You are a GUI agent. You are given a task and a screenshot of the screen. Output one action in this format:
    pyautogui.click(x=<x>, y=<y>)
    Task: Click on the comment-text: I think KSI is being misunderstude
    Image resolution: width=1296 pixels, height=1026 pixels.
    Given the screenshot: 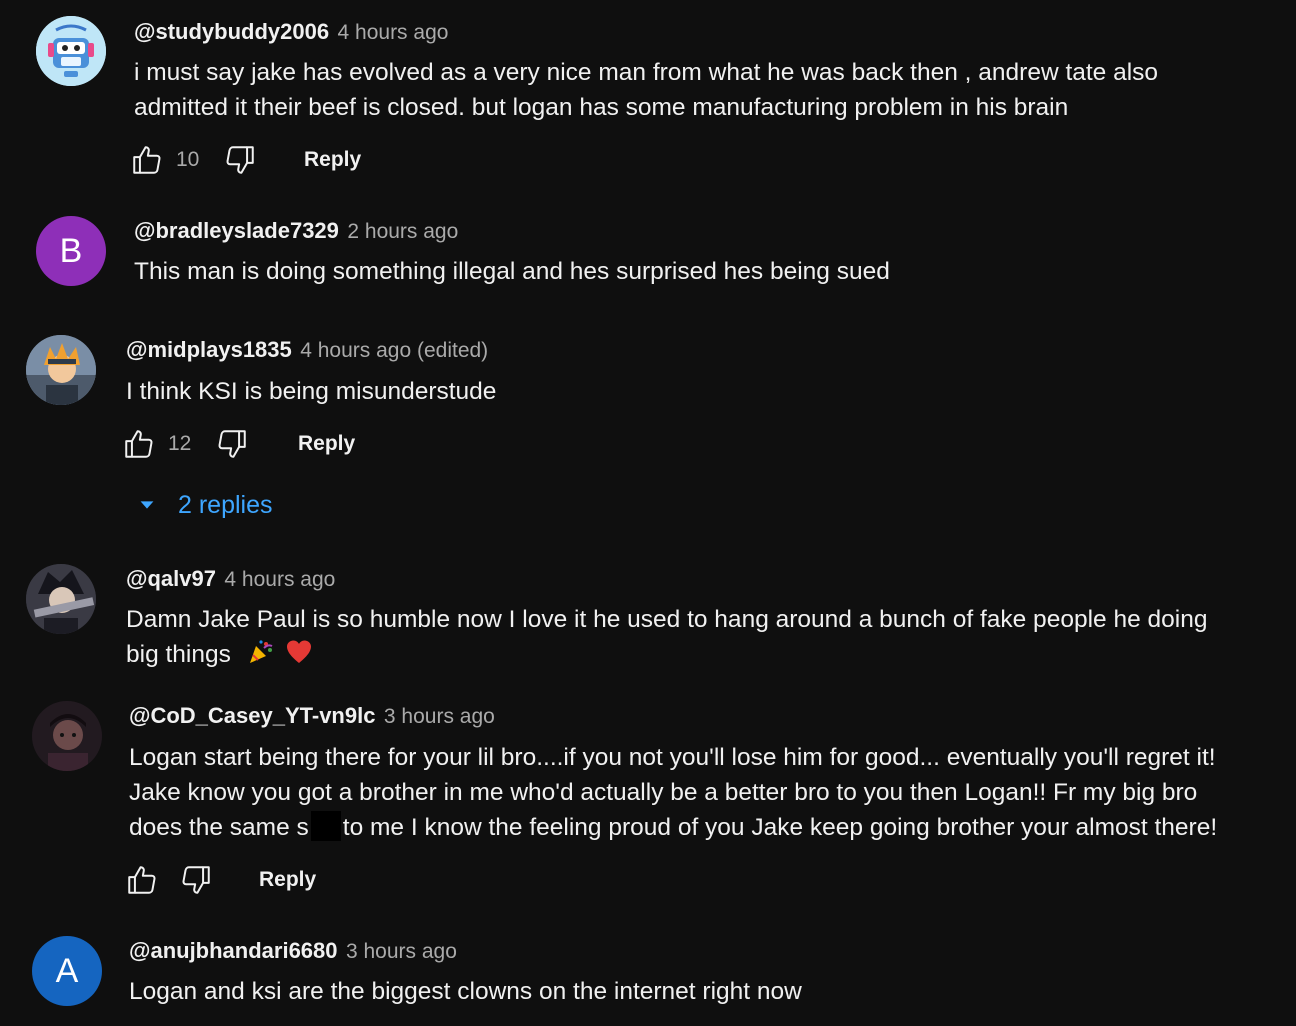 What is the action you would take?
    pyautogui.click(x=311, y=391)
    